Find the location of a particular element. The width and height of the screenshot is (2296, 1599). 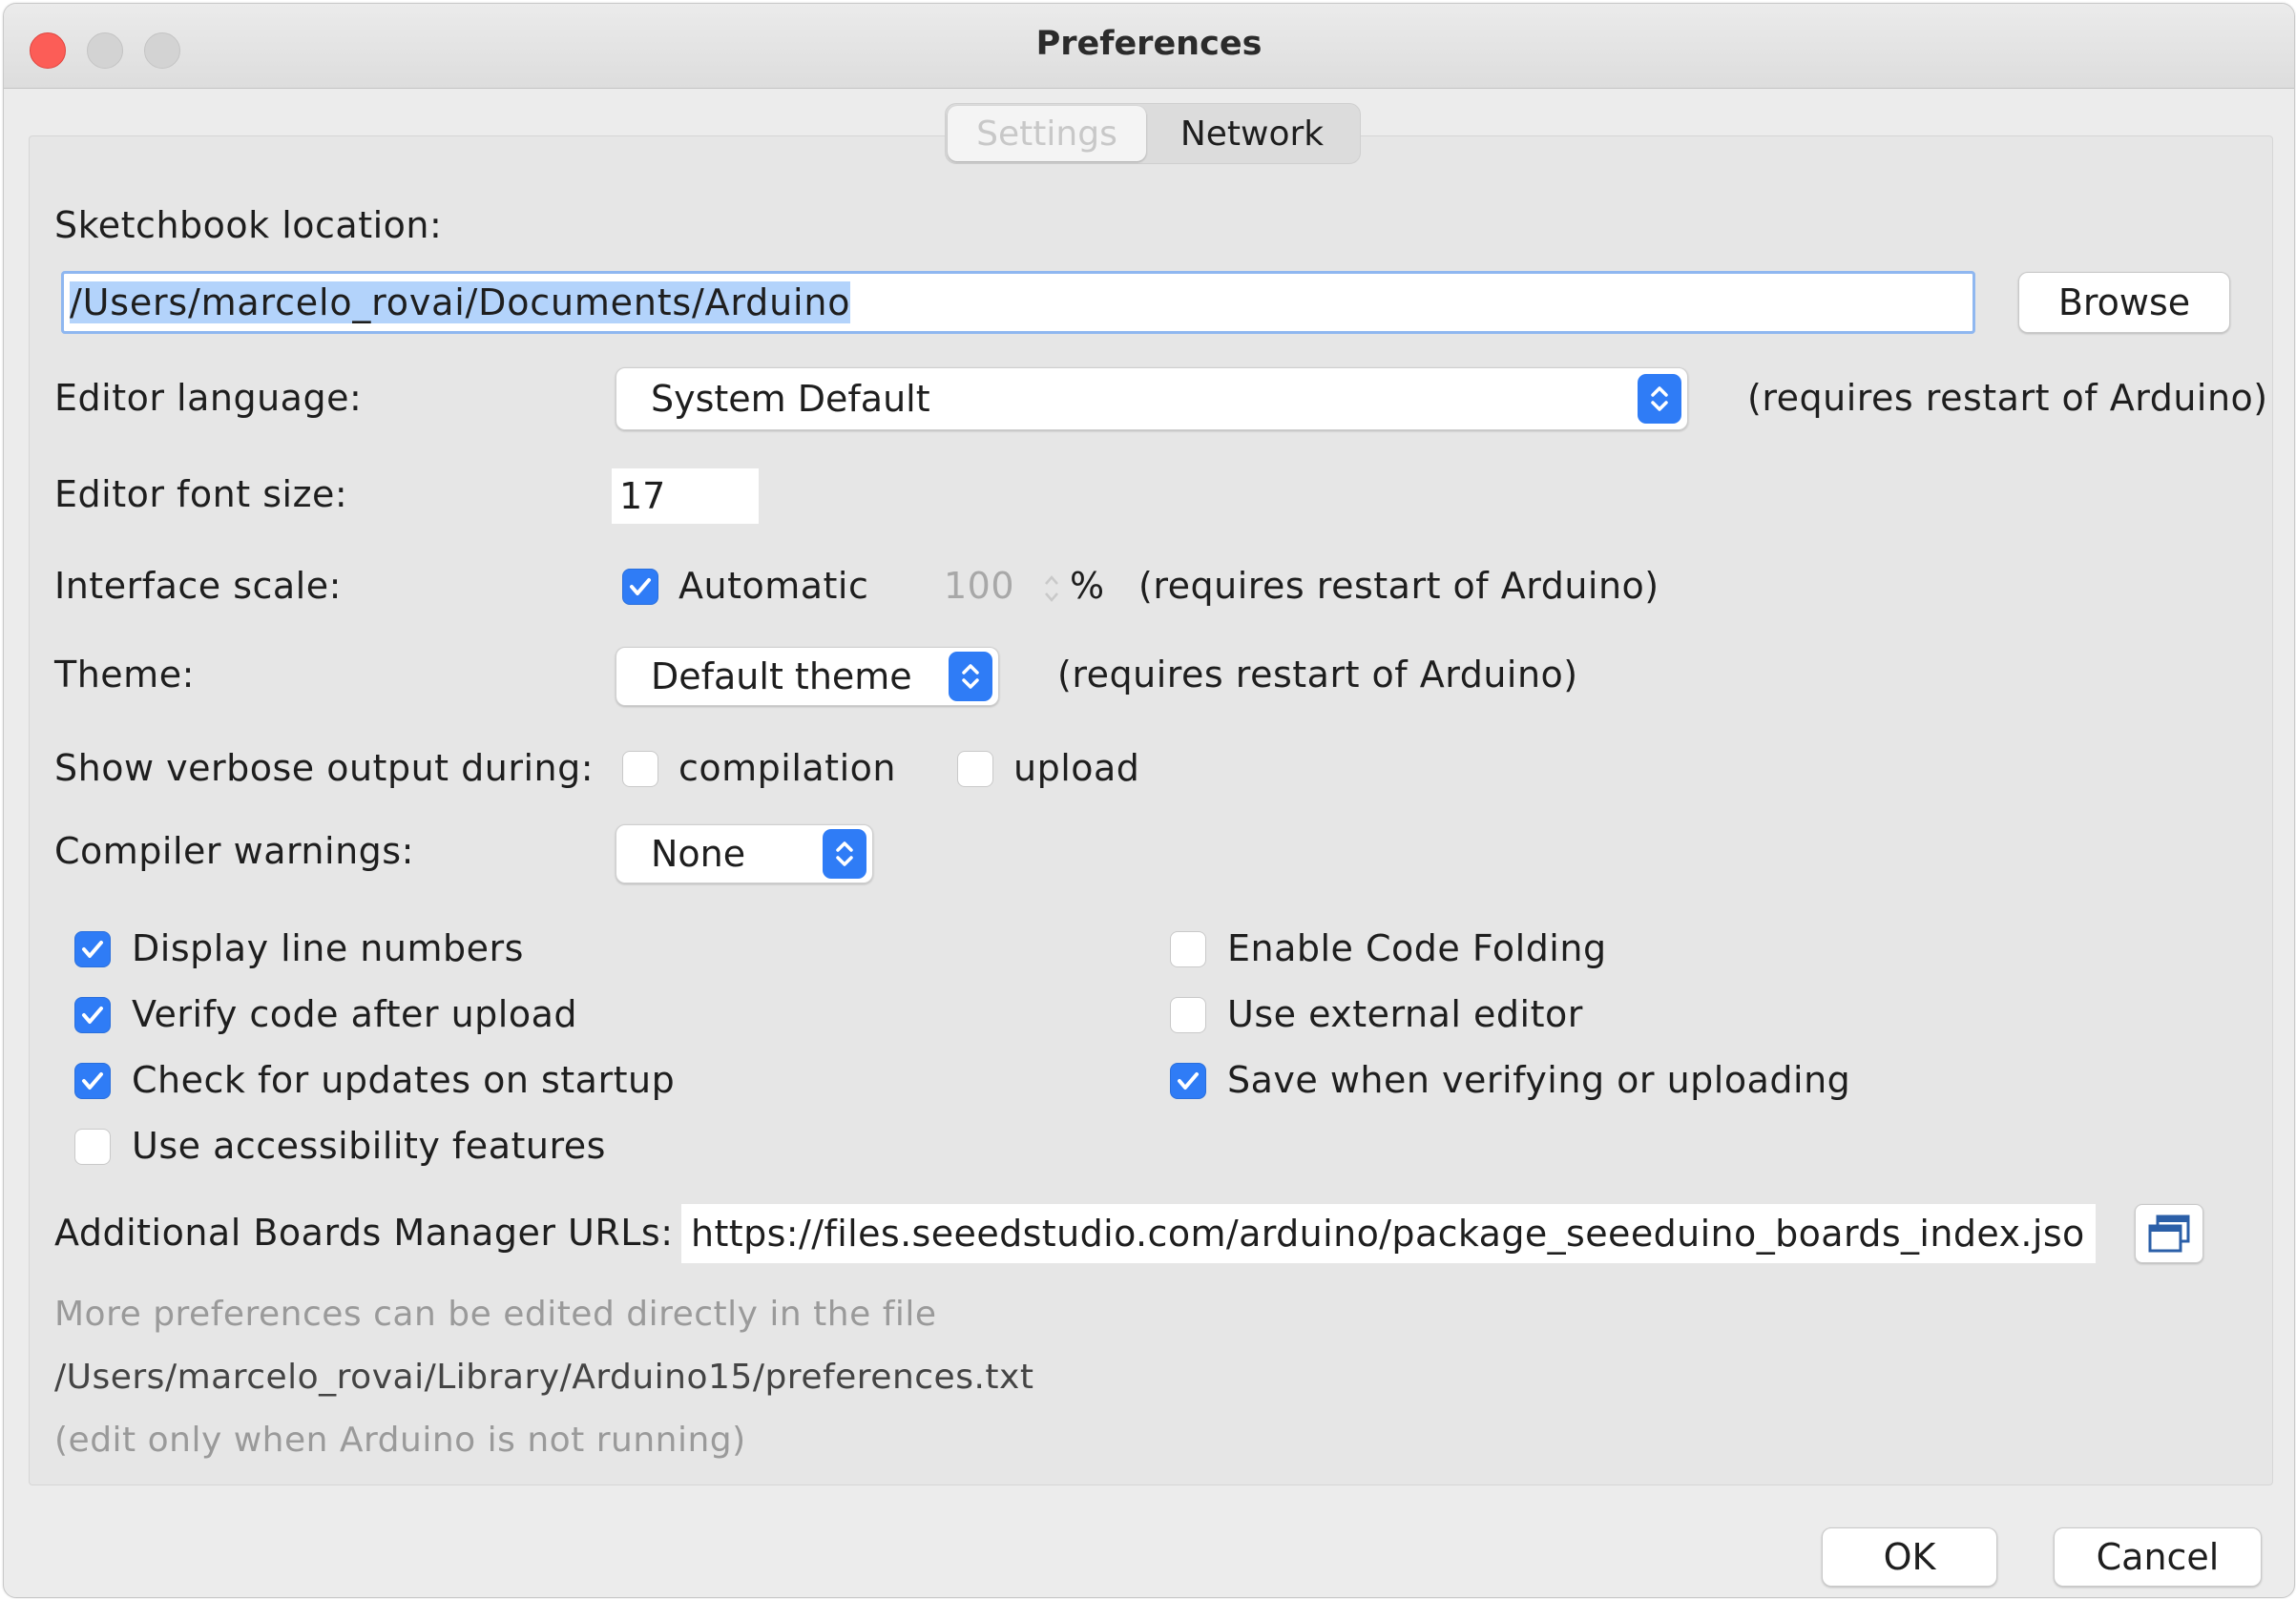

sketchbook-location-value: /Users/marcelo_rovai/Documents/Arduino is located at coordinates (461, 302).